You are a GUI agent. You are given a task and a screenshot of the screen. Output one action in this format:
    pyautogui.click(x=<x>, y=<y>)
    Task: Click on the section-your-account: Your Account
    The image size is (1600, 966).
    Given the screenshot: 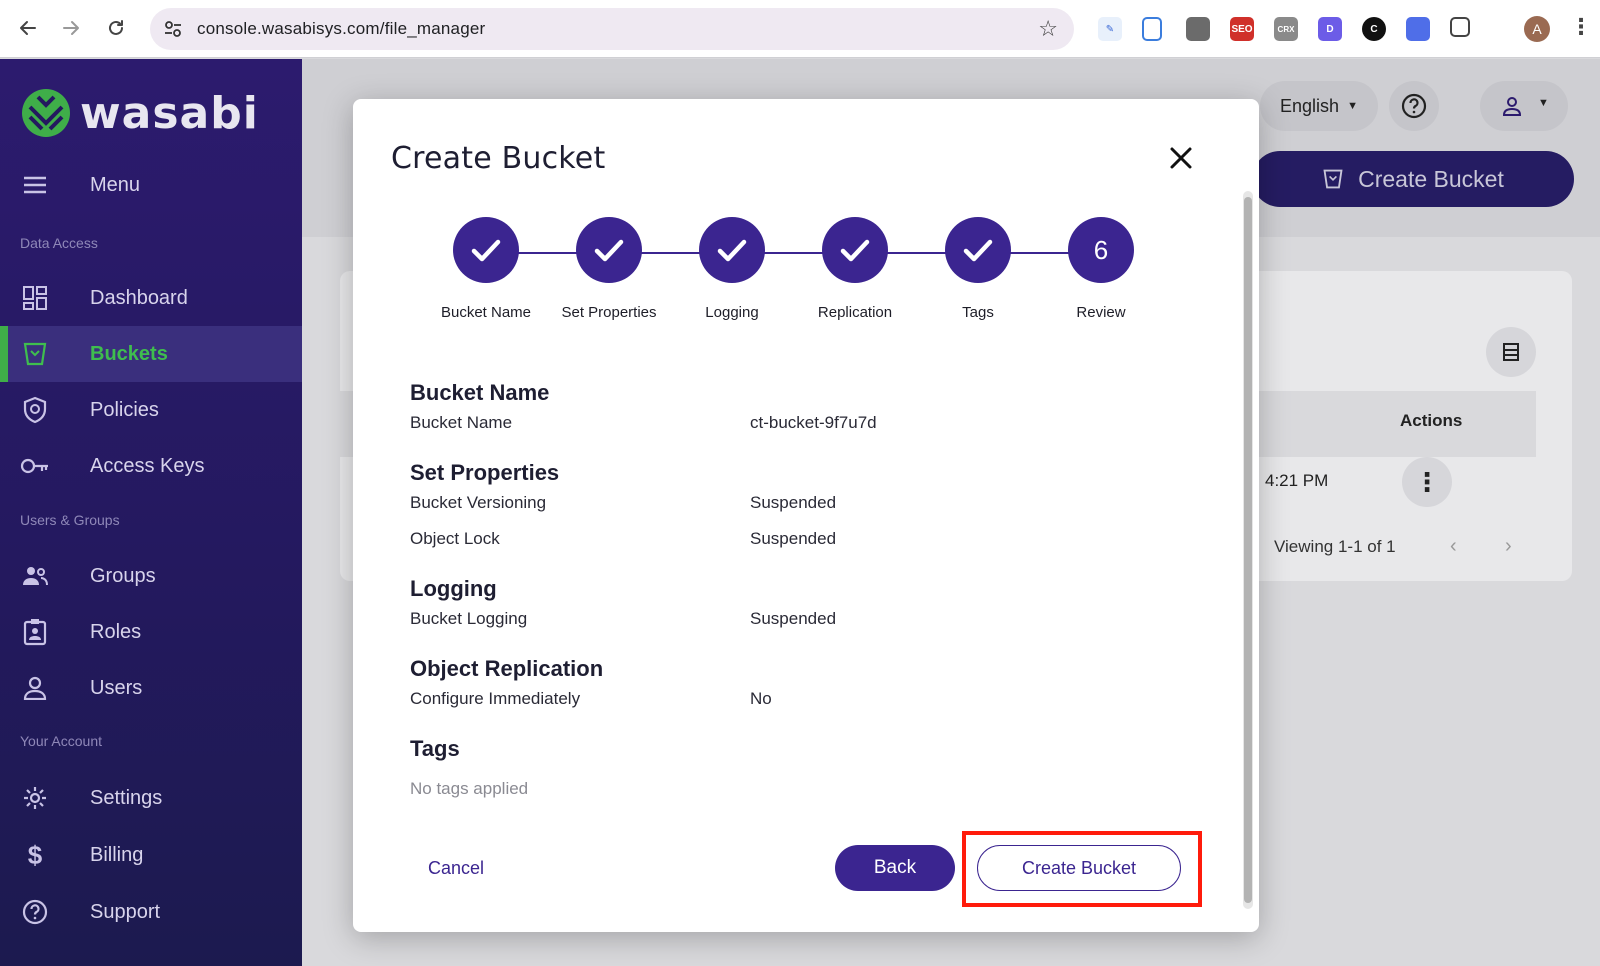 What is the action you would take?
    pyautogui.click(x=61, y=741)
    